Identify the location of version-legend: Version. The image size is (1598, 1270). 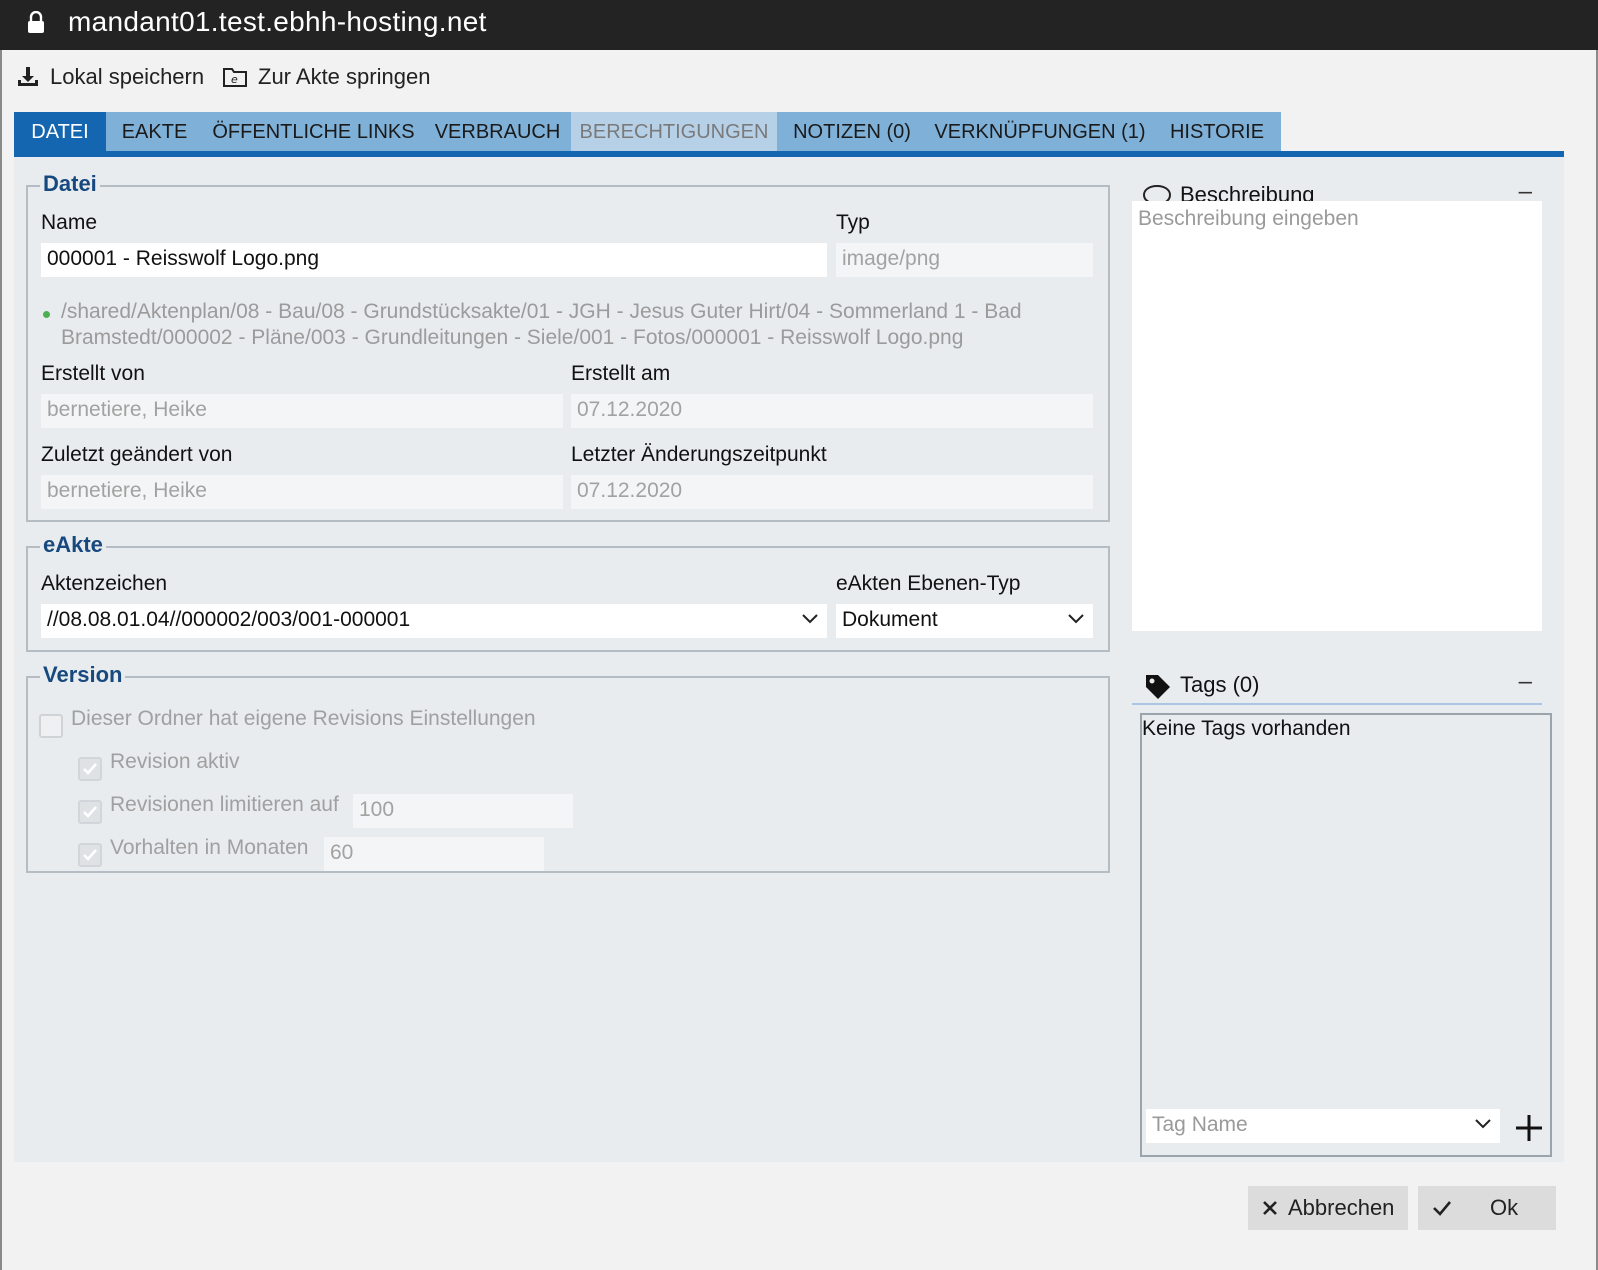
(83, 675).